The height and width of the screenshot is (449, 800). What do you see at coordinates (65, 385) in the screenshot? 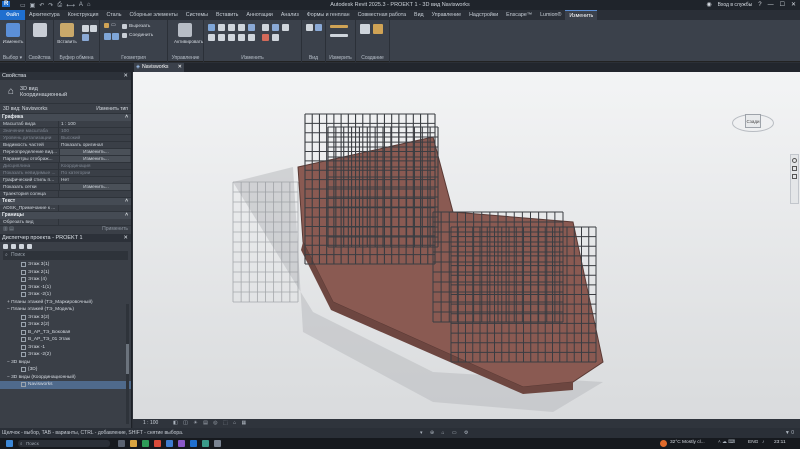
I see `tree-item: Navisworks` at bounding box center [65, 385].